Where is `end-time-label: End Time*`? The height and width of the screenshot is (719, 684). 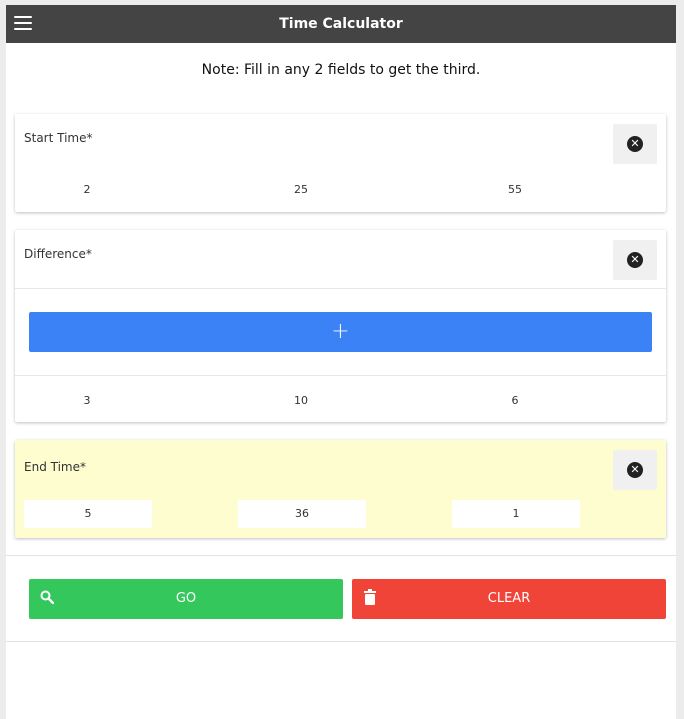 end-time-label: End Time* is located at coordinates (55, 467).